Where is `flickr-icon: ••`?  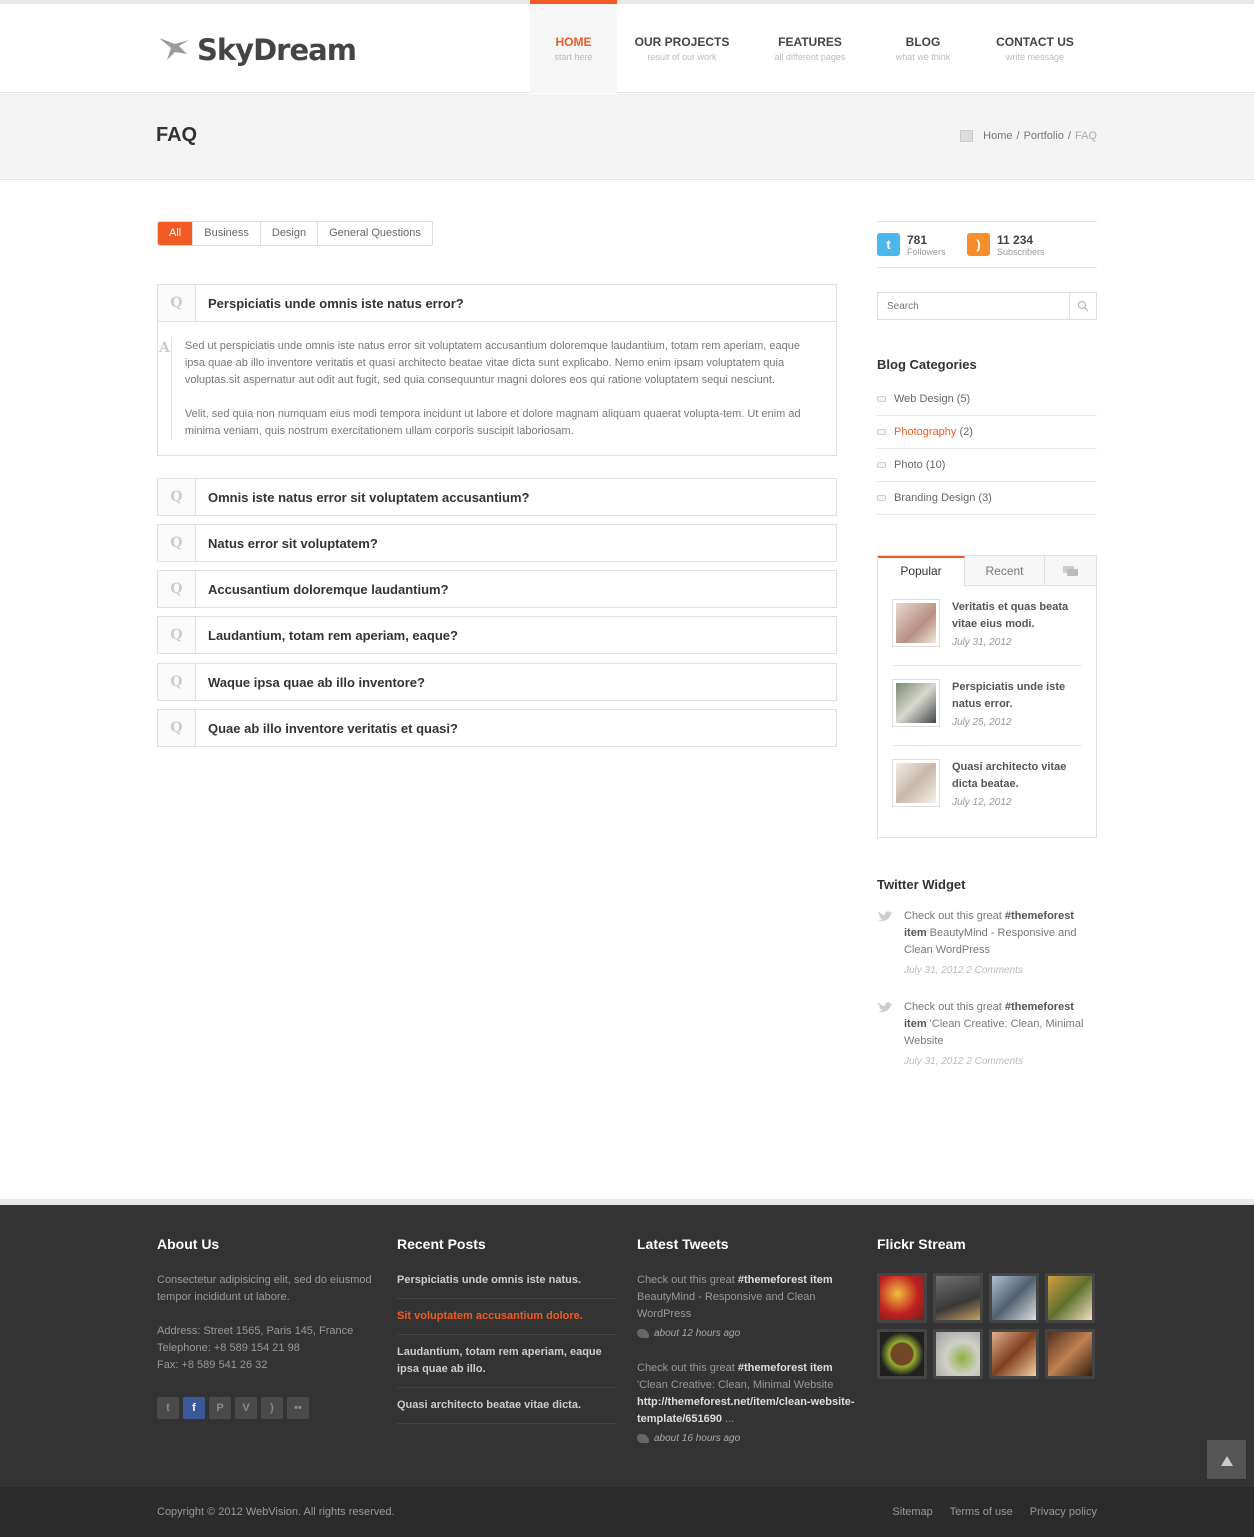 flickr-icon: •• is located at coordinates (298, 1408).